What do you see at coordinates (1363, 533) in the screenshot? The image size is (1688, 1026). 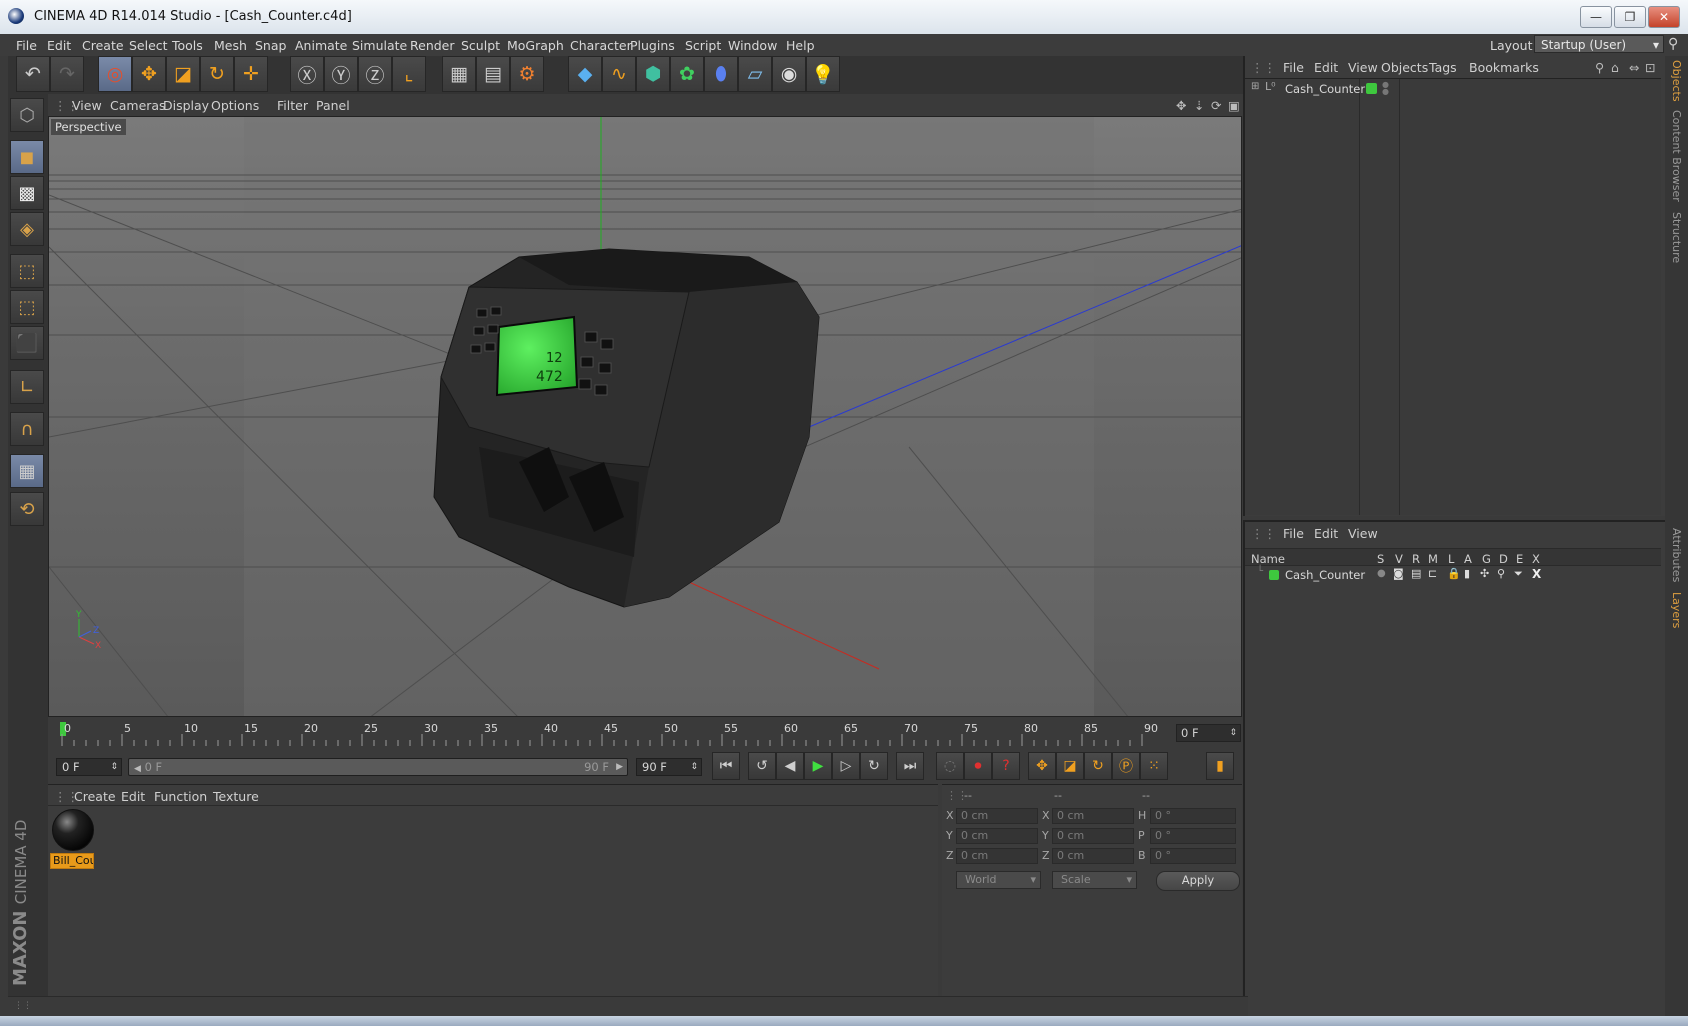 I see `layers-menu-view: View` at bounding box center [1363, 533].